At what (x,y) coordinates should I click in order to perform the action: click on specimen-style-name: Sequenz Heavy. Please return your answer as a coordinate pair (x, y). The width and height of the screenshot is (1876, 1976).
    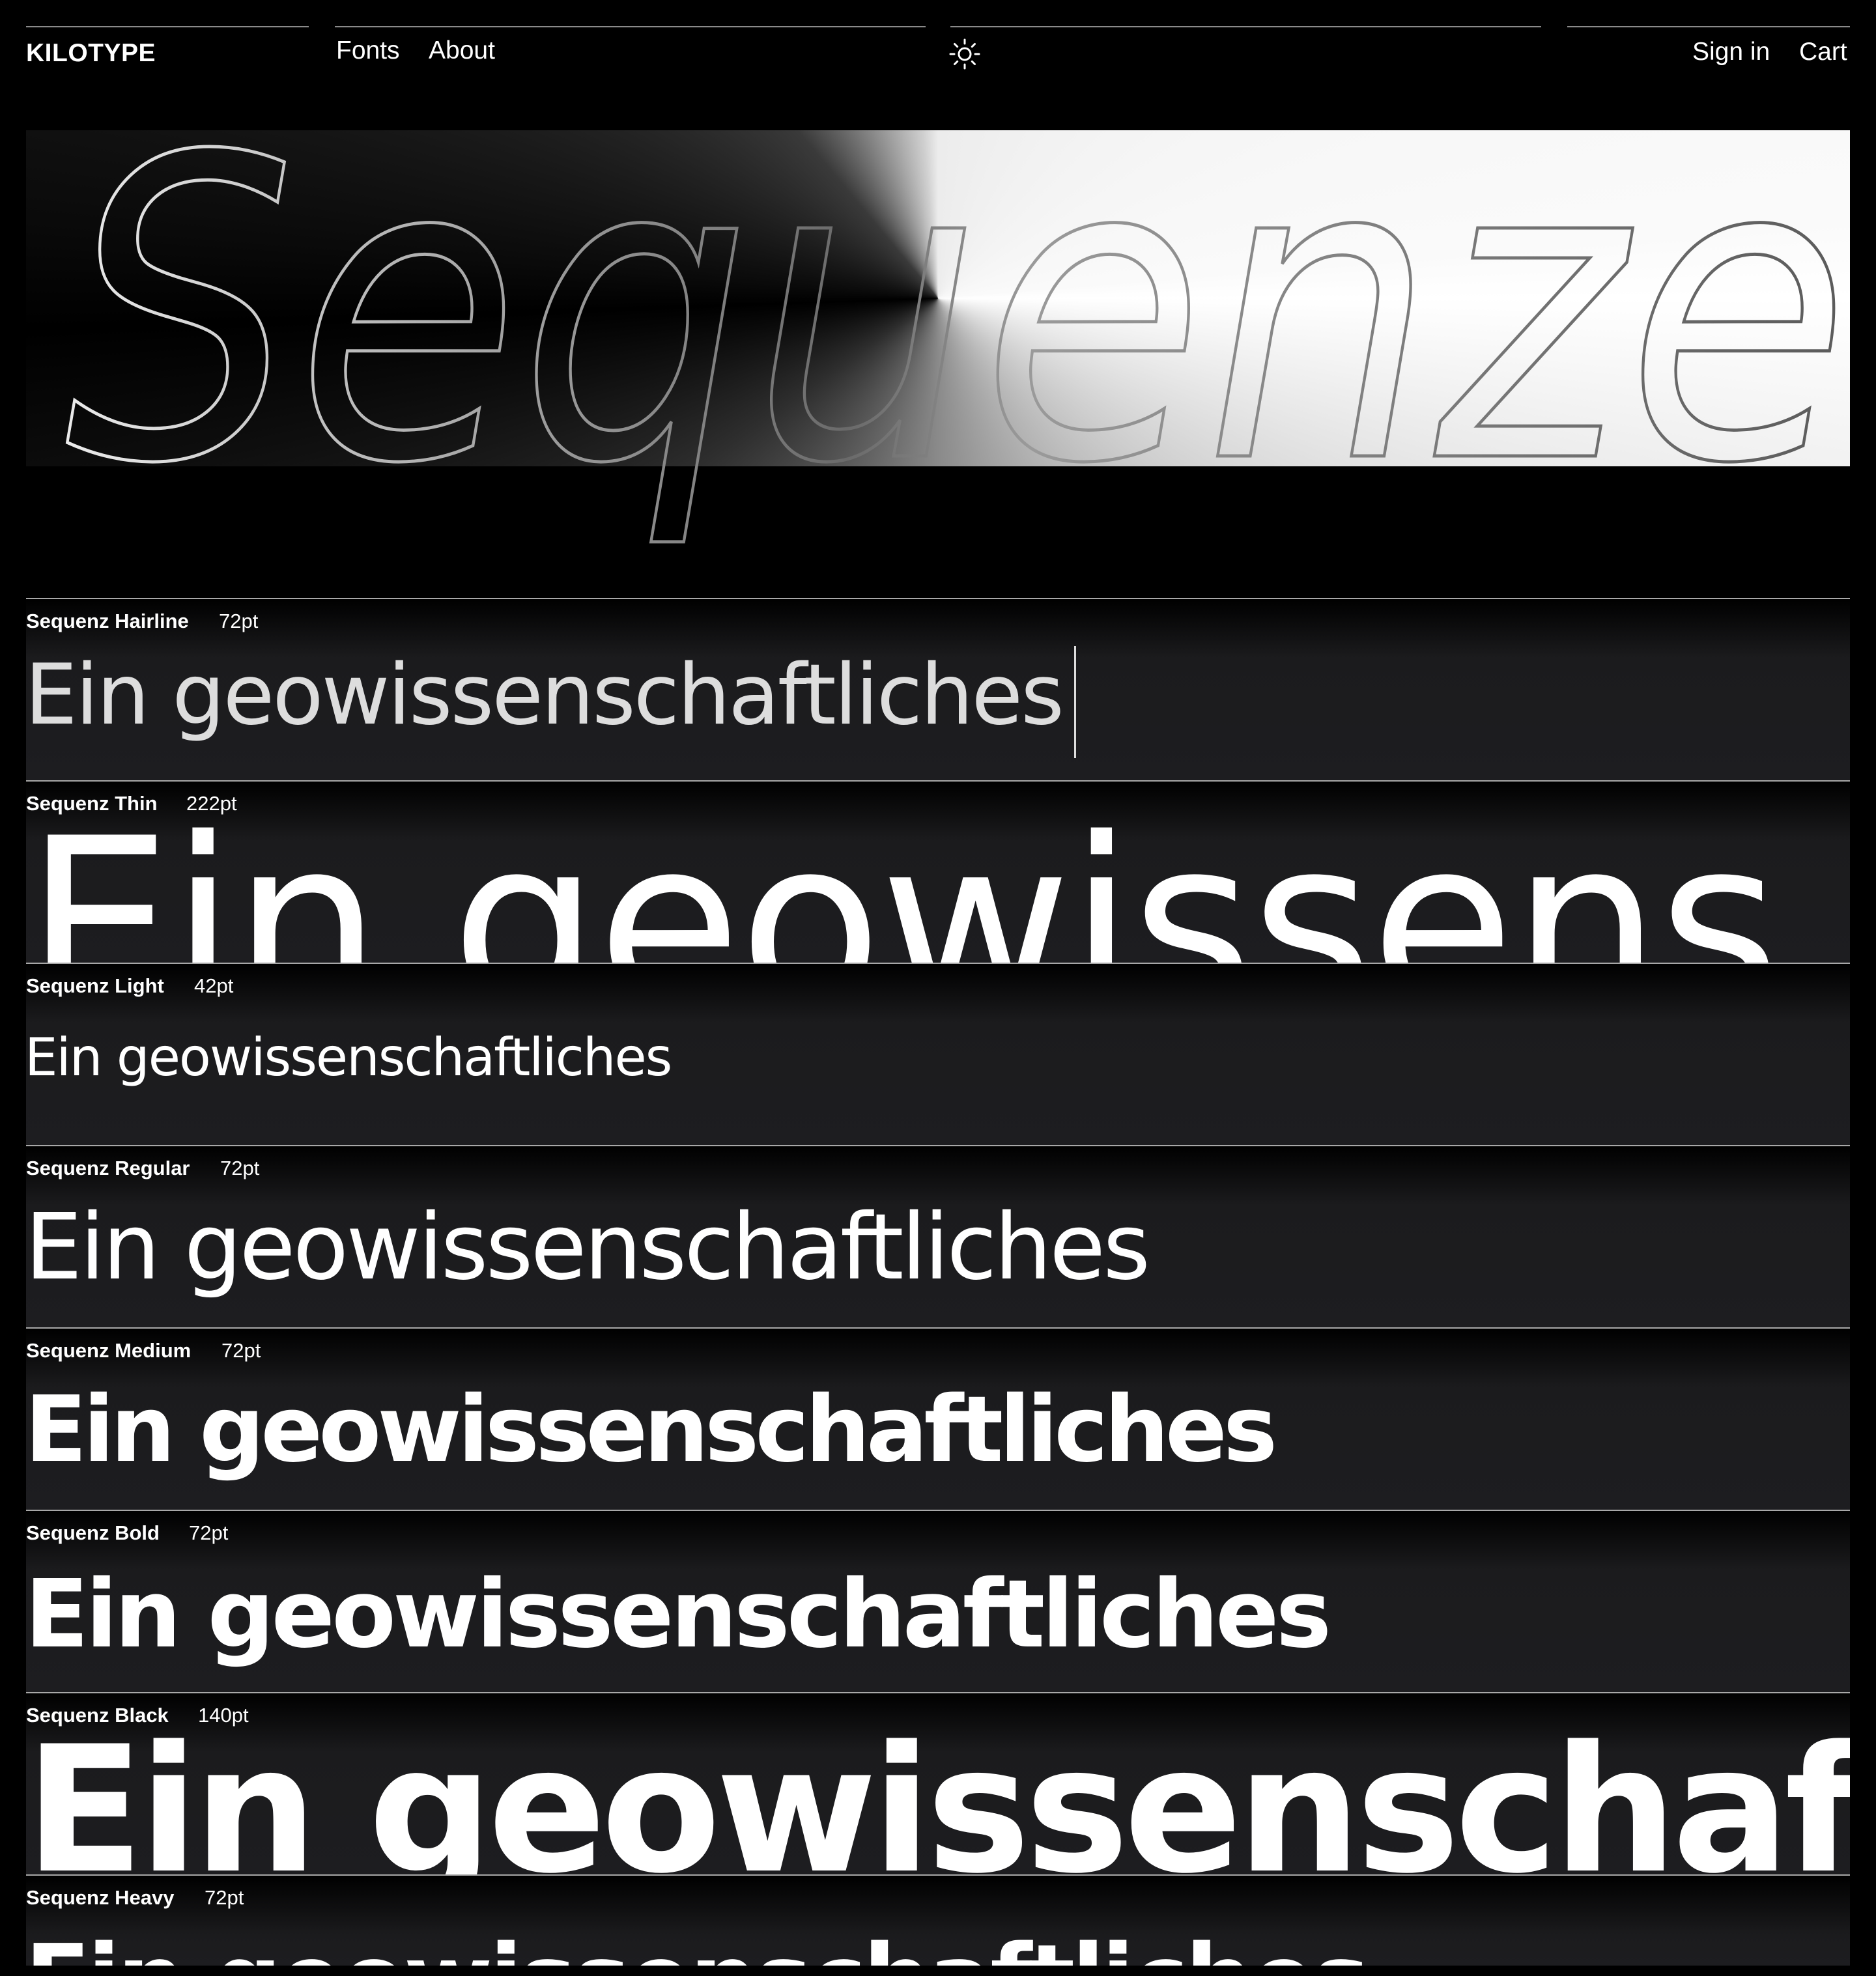
    Looking at the image, I should click on (100, 1897).